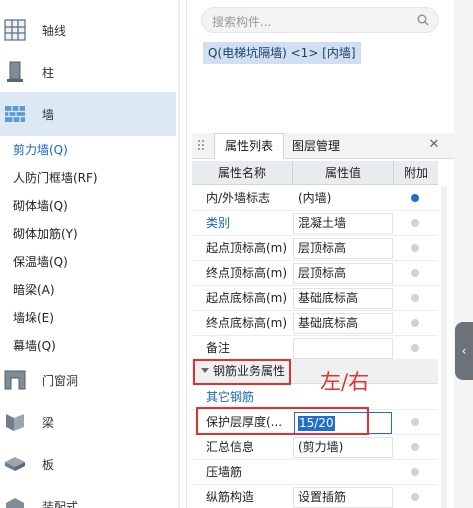 The height and width of the screenshot is (508, 473). I want to click on header-property-name: 属性名称, so click(241, 173).